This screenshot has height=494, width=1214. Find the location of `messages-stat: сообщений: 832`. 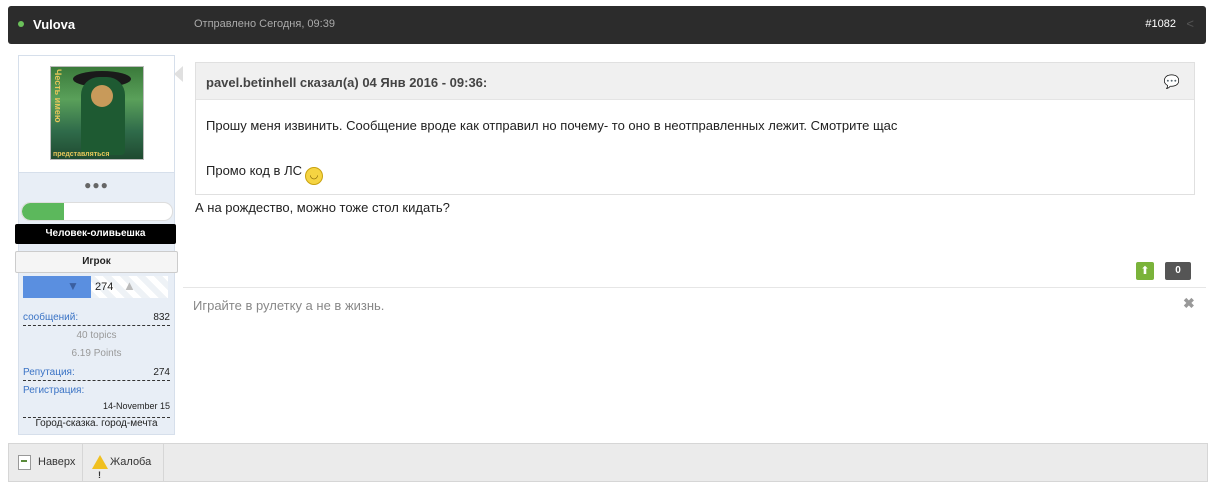

messages-stat: сообщений: 832 is located at coordinates (96, 318).